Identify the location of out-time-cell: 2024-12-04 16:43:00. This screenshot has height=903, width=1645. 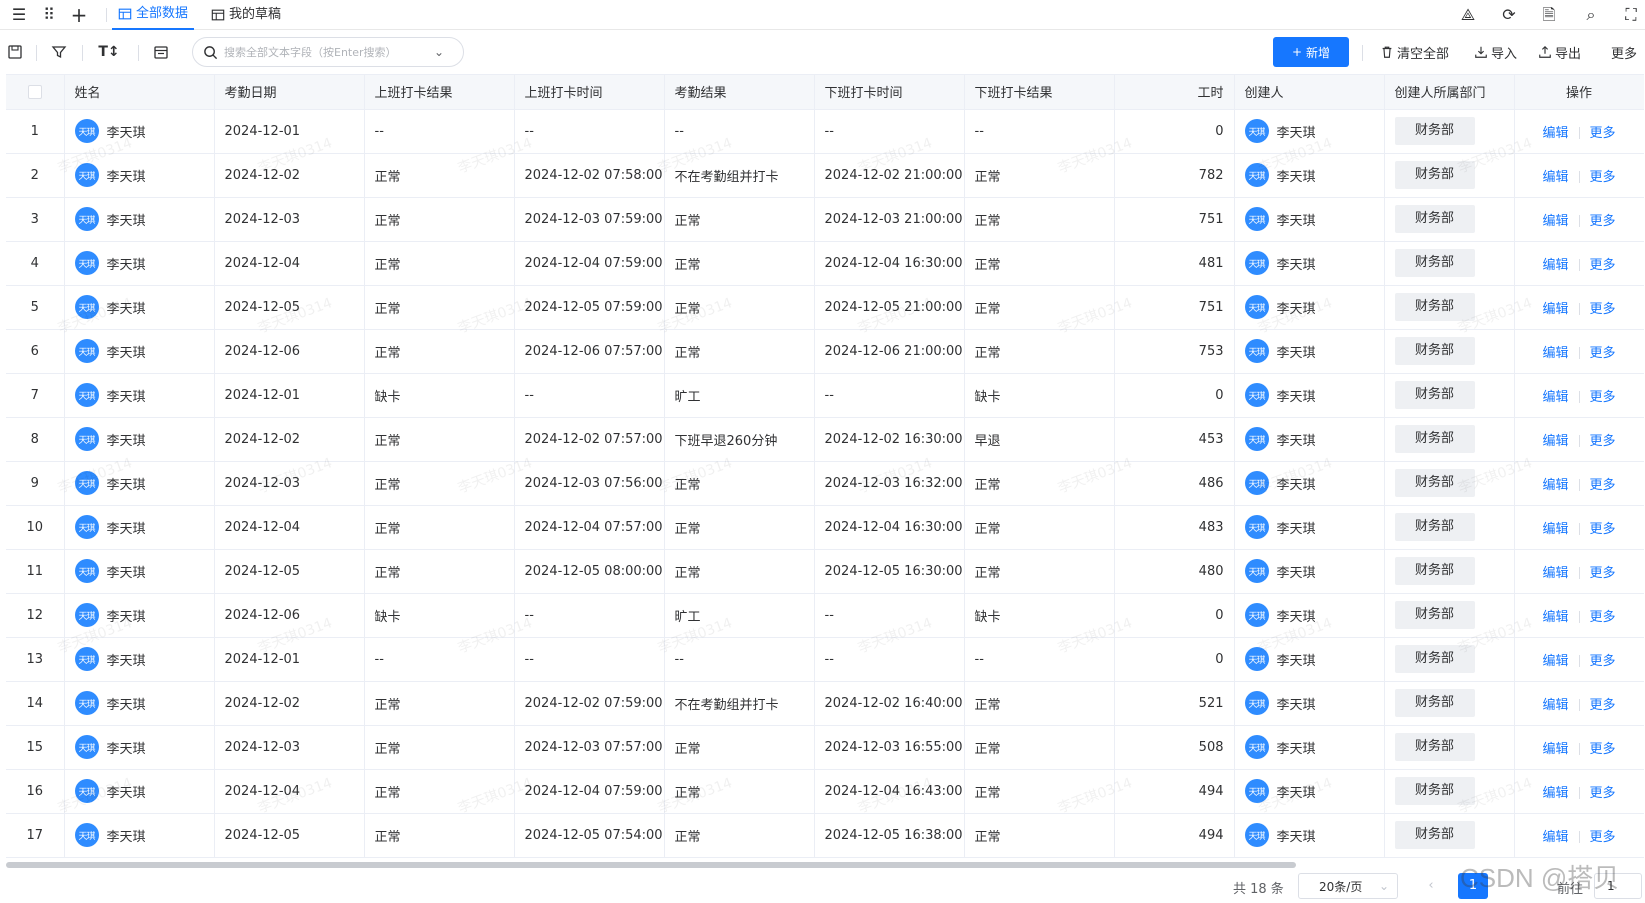
(889, 791).